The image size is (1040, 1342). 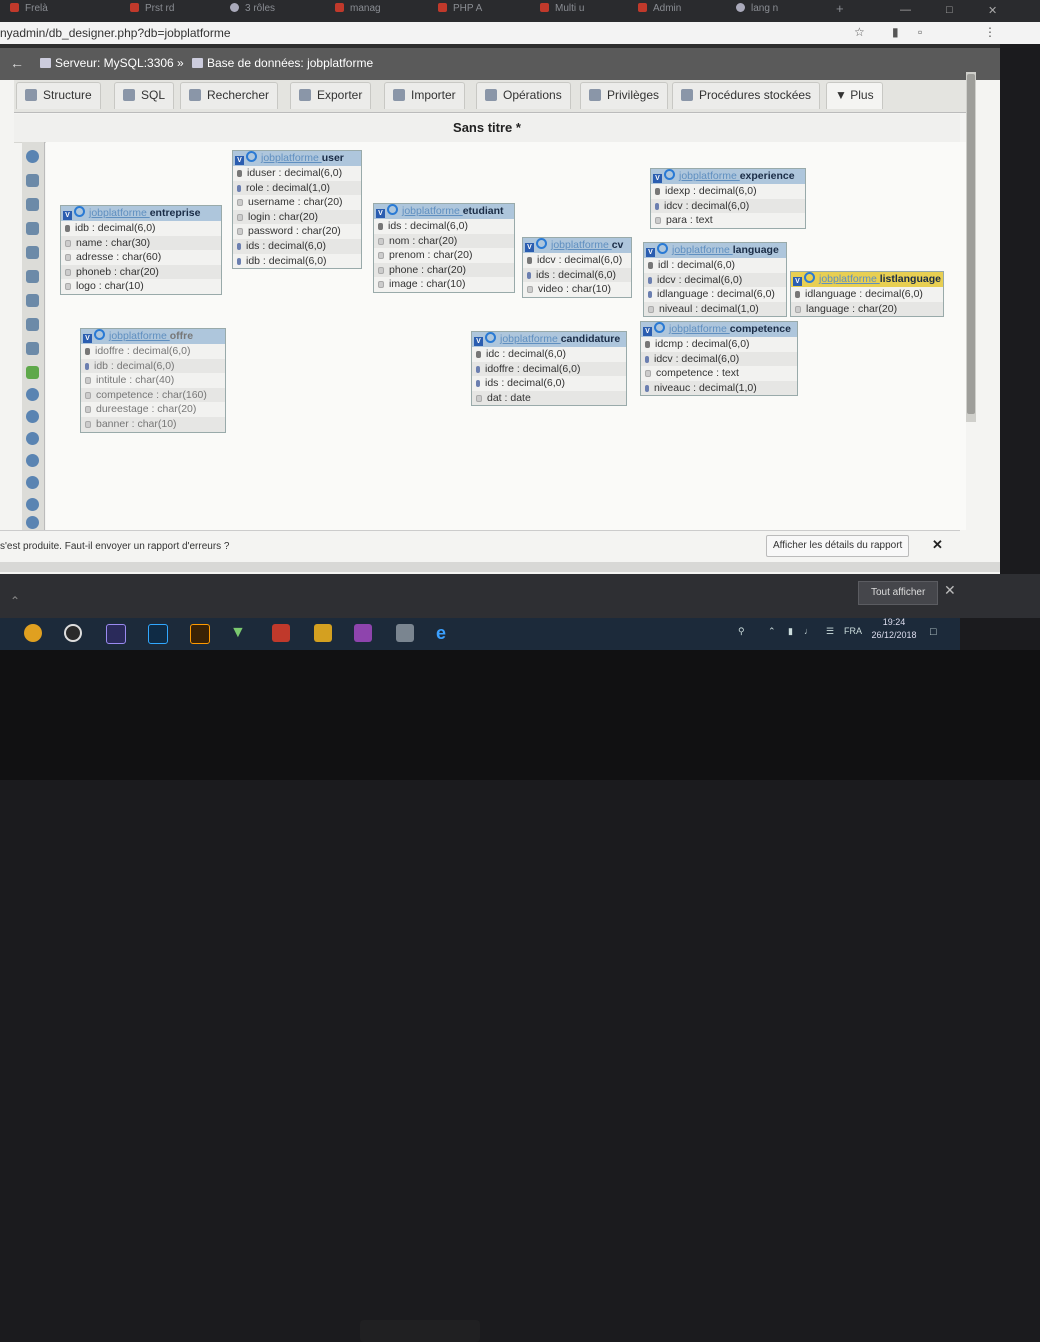 I want to click on angular-links-icon, so click(x=32, y=438).